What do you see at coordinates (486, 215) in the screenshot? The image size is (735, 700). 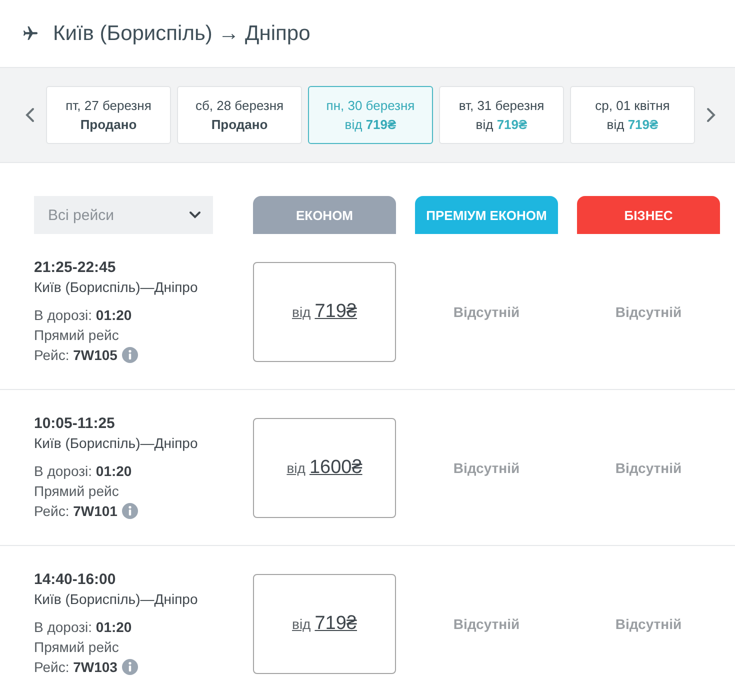 I see `fare-class-header: ПРЕМІУМ ЕКОНОМ` at bounding box center [486, 215].